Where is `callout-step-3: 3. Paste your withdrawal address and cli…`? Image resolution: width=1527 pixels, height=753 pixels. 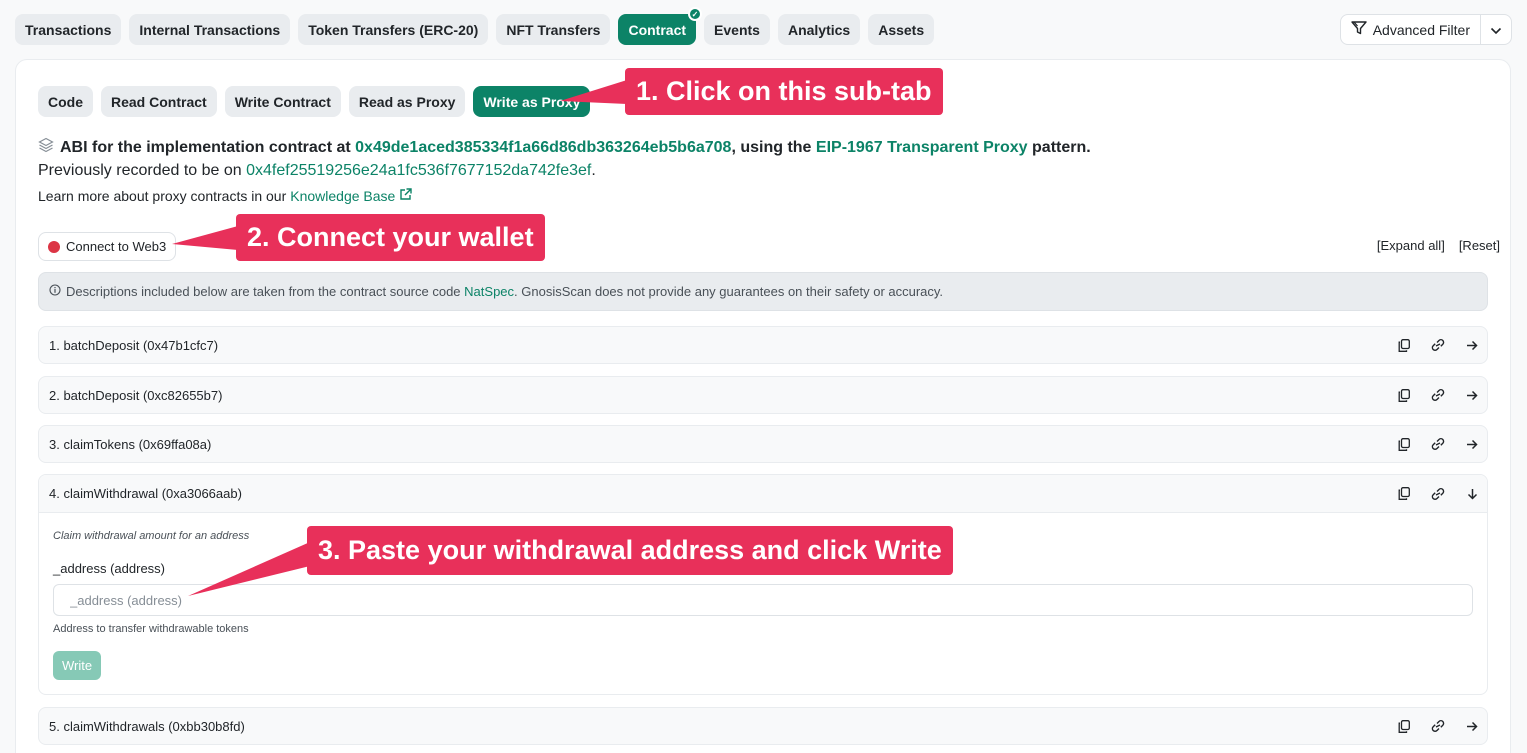
callout-step-3: 3. Paste your withdrawal address and cli… is located at coordinates (630, 550).